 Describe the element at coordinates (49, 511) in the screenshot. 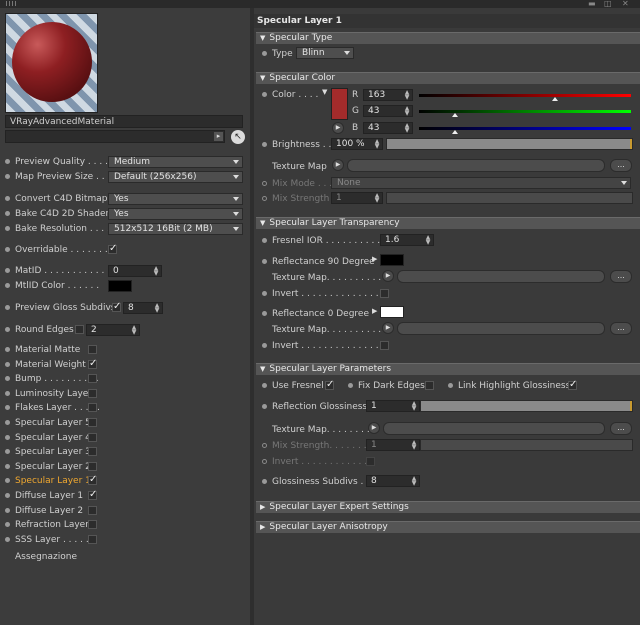

I see `layer-label: Diffuse Layer 2` at that location.